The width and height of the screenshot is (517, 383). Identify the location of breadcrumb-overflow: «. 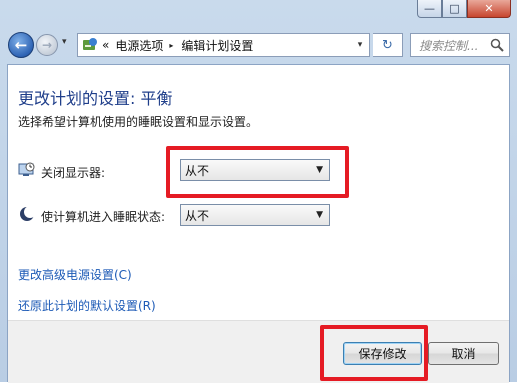
(105, 45).